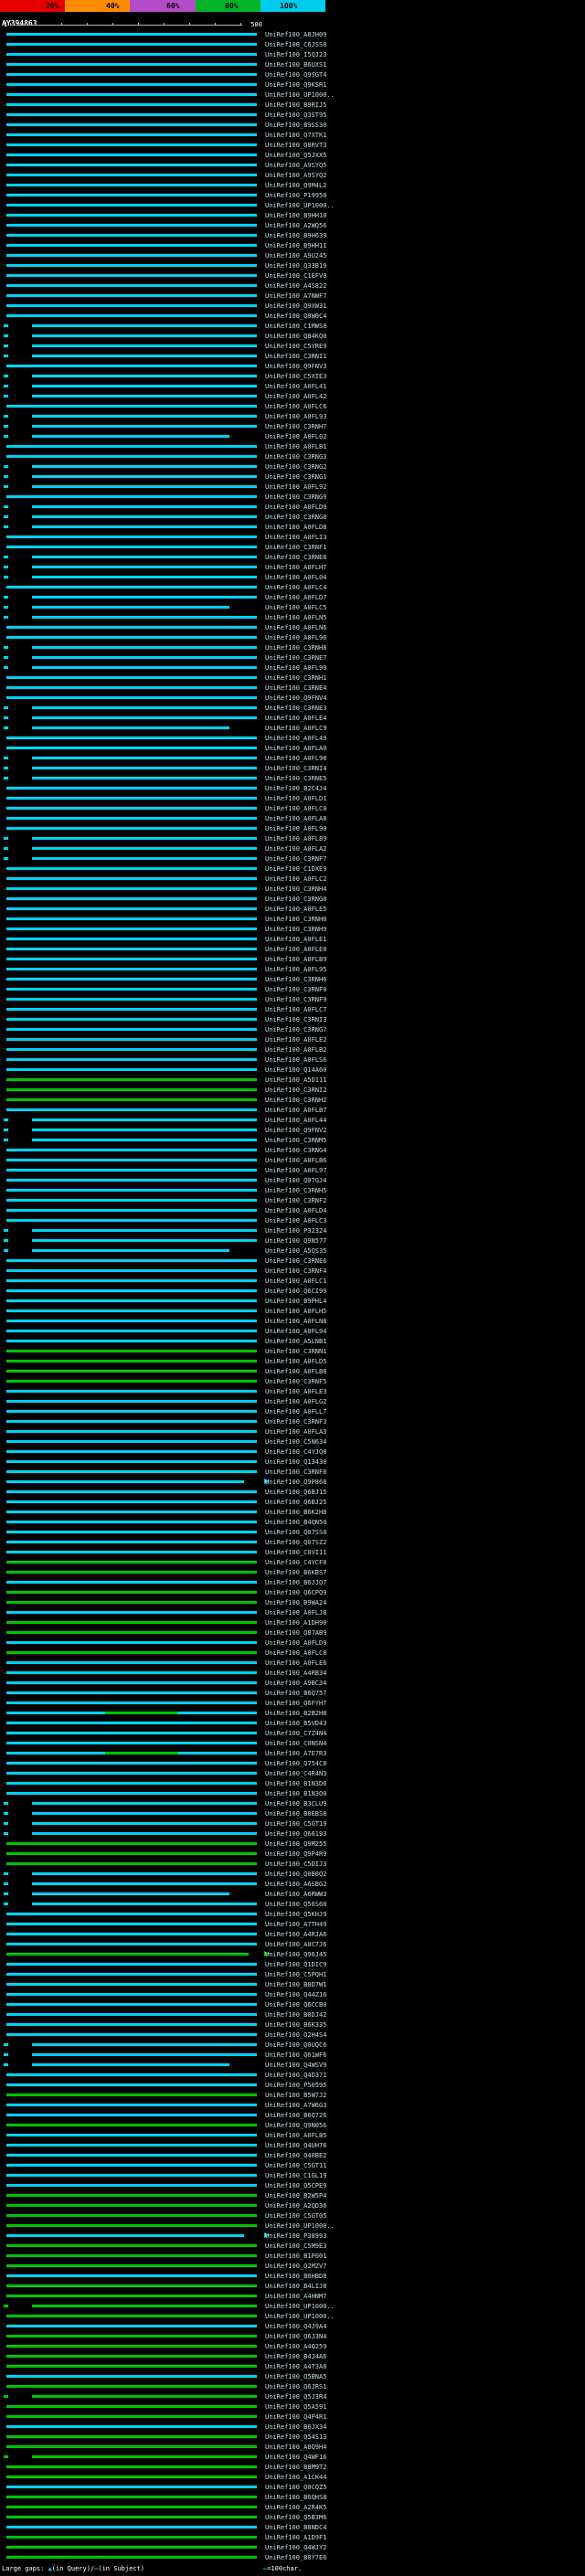  Describe the element at coordinates (296, 2105) in the screenshot. I see `hit-label: UniRef100_A7W6G3` at that location.